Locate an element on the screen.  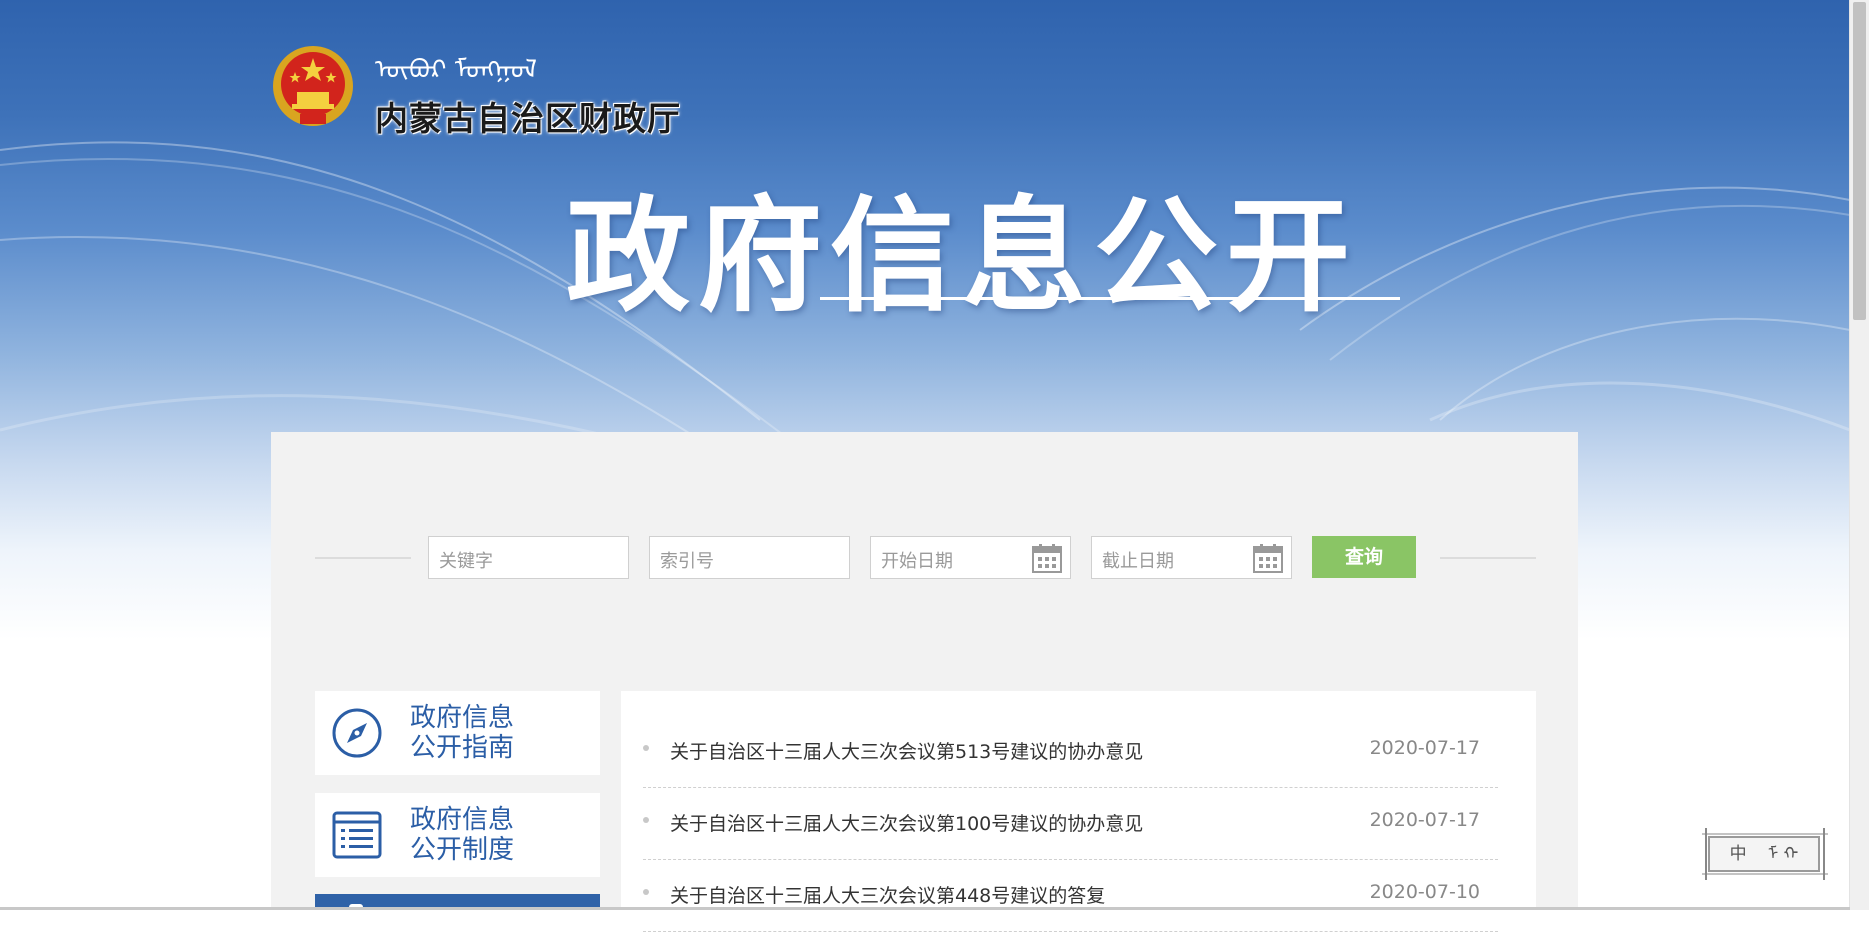
news-title: 关于自治区十三届人大三次会议第513号建议的协办意见 is located at coordinates (906, 750).